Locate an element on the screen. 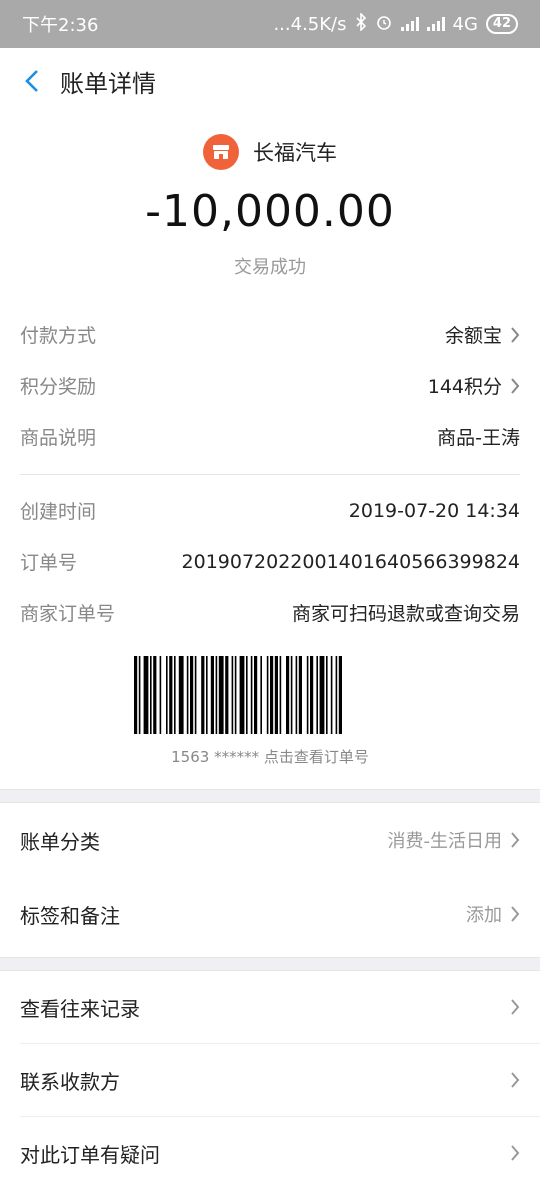 This screenshot has width=540, height=1189. row-label: 联系收款方 is located at coordinates (70, 1081).